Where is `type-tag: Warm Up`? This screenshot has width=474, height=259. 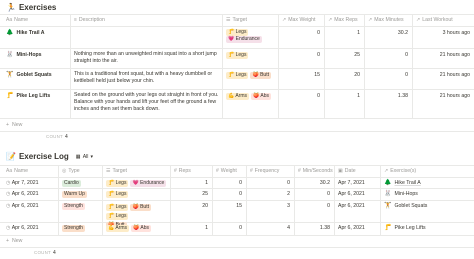 type-tag: Warm Up is located at coordinates (74, 194).